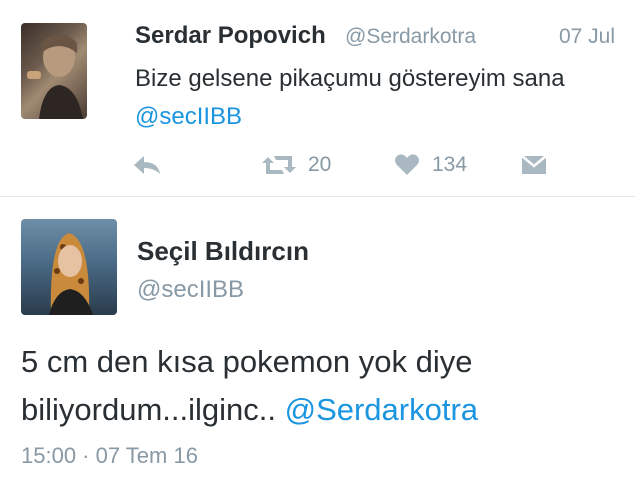 The image size is (635, 494). Describe the element at coordinates (317, 196) in the screenshot. I see `divider` at that location.